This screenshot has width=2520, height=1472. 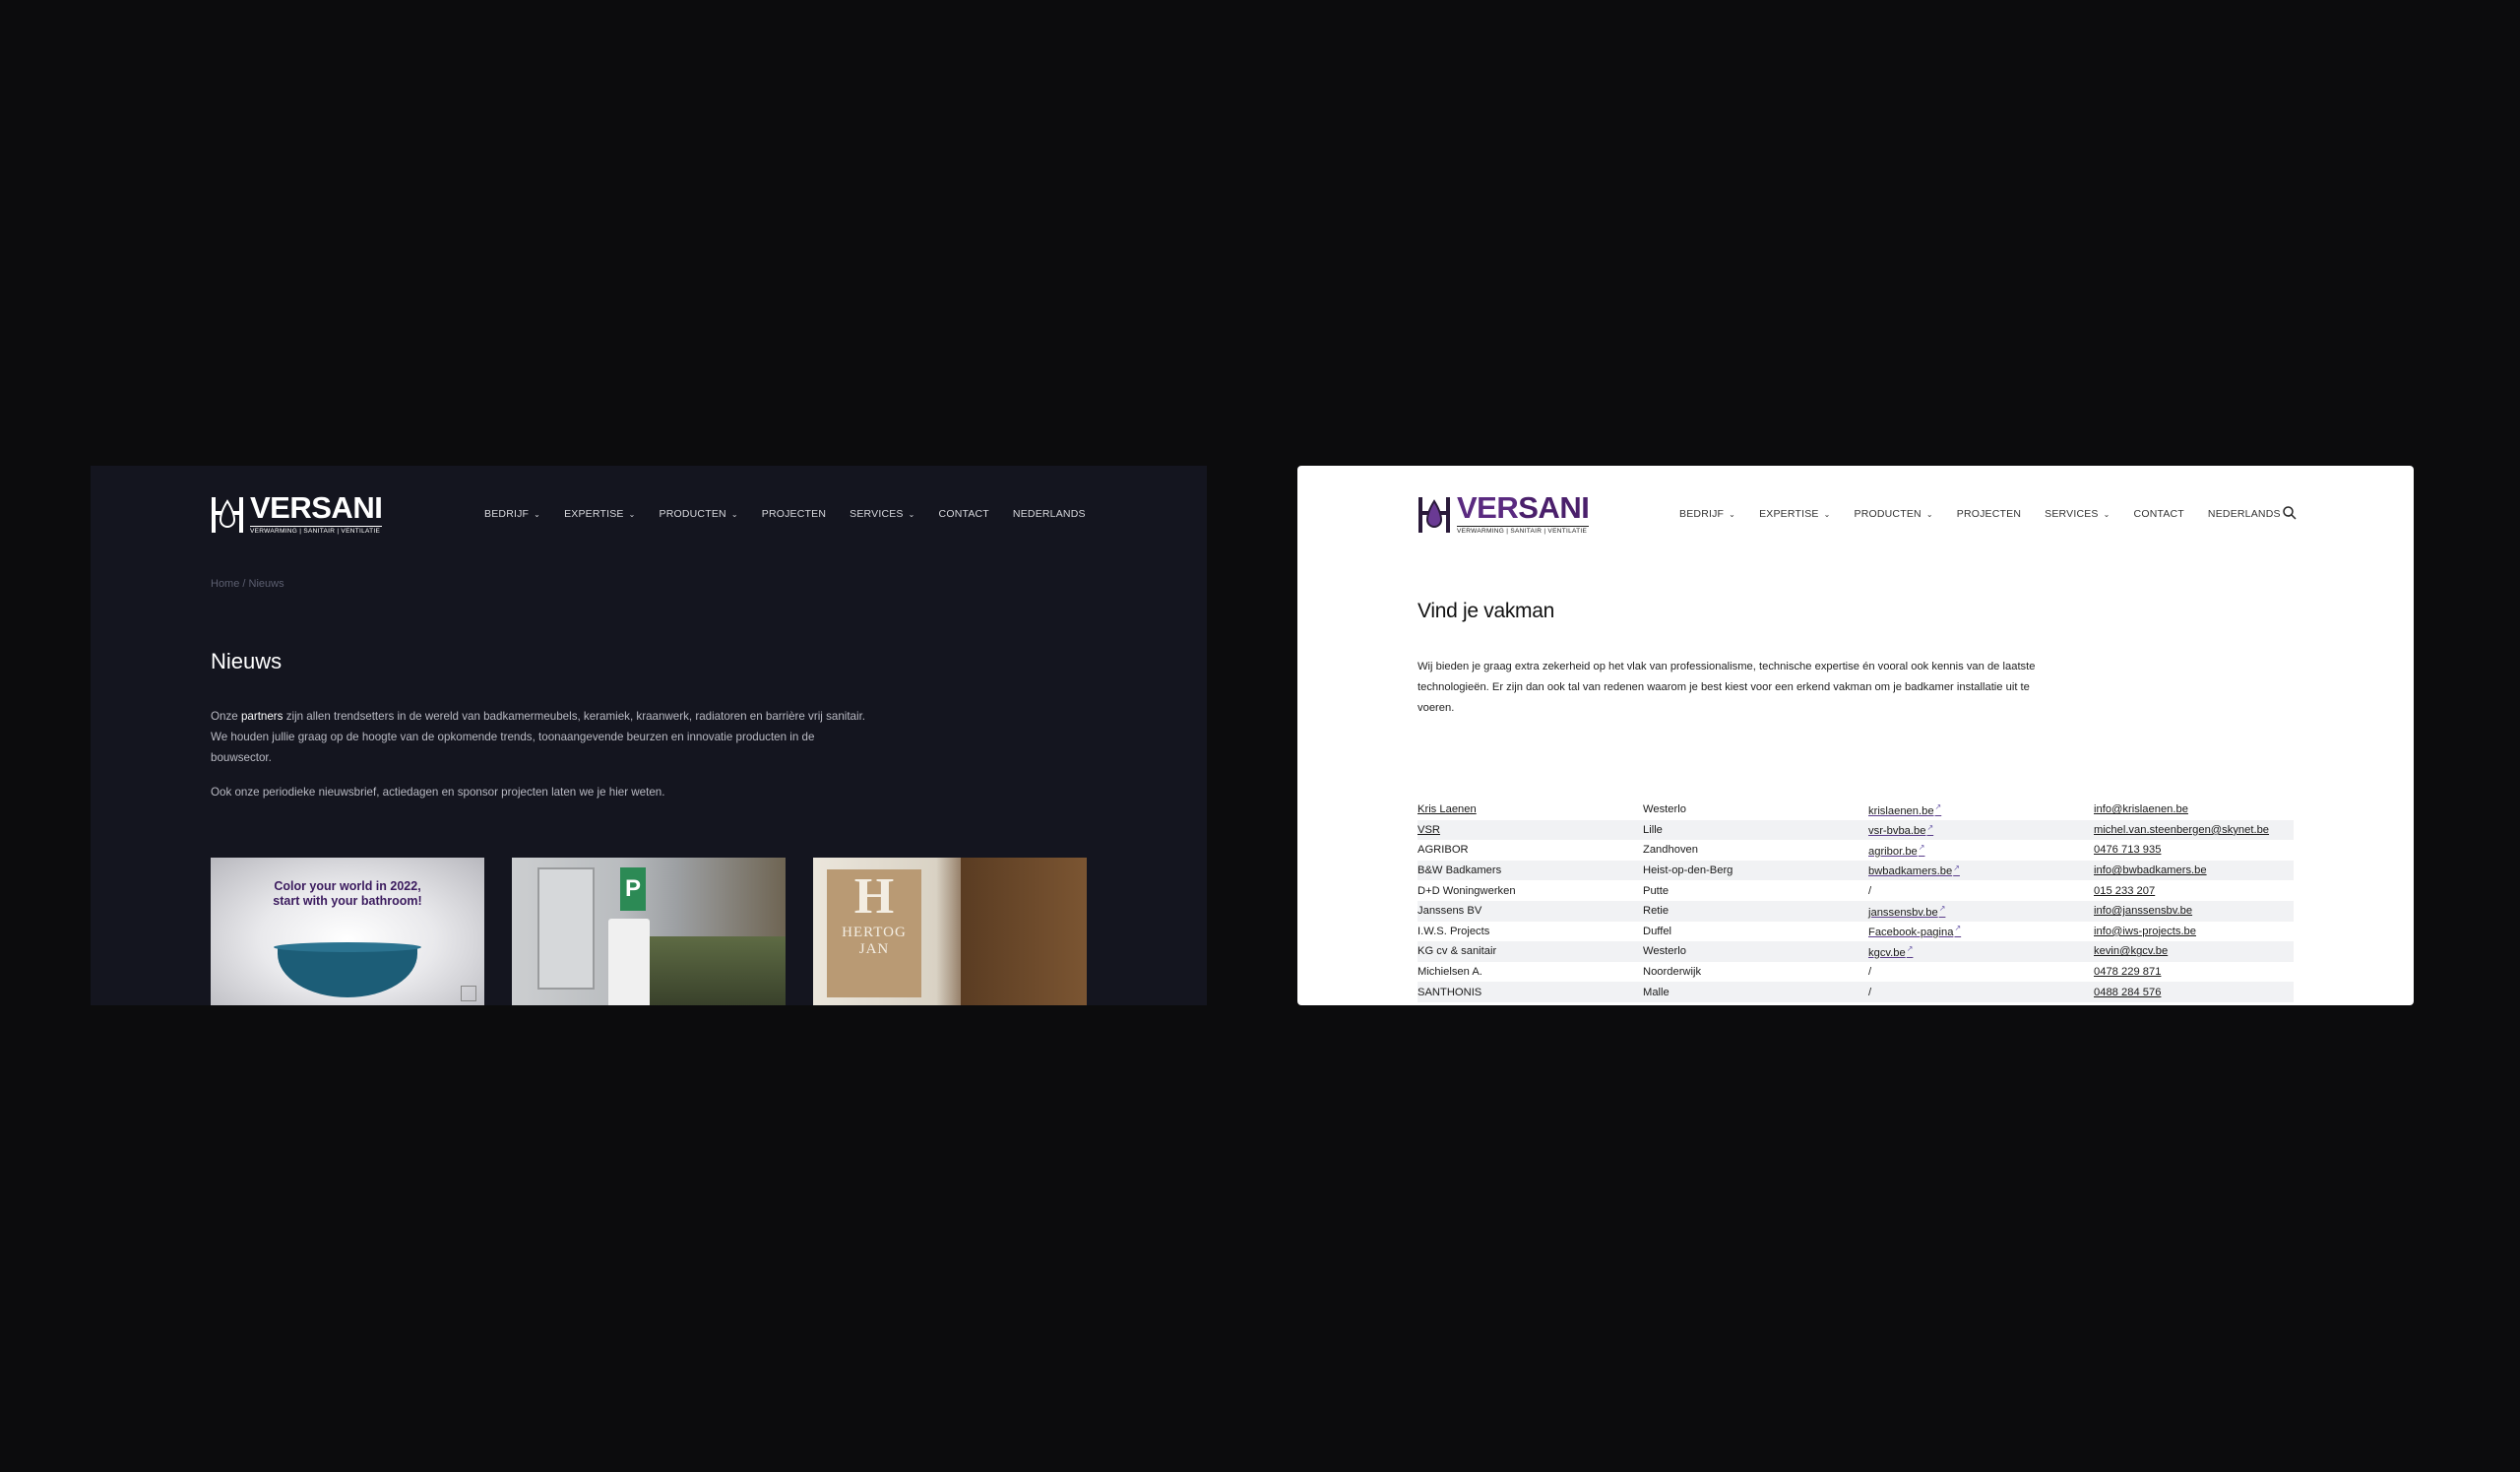 I want to click on vakman-contact: info@janssensbv.be, so click(x=2143, y=911).